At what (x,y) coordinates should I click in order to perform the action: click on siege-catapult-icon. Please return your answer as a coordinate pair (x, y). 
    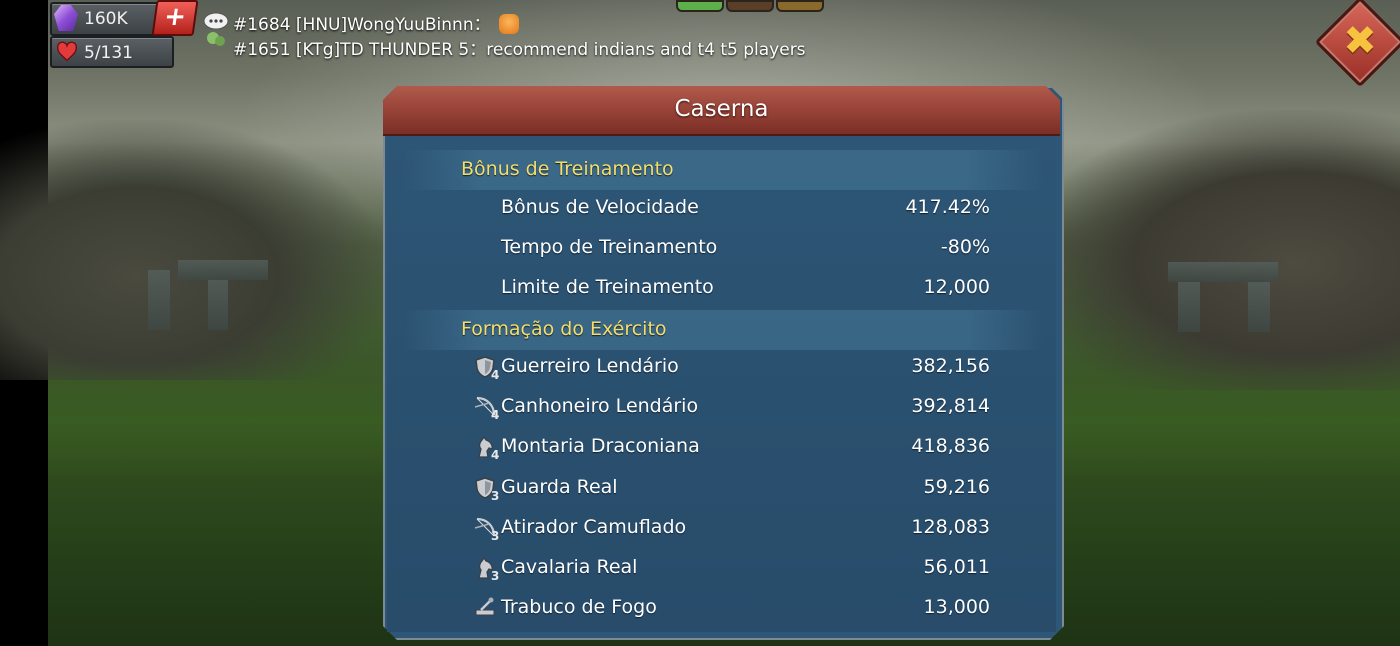
    Looking at the image, I should click on (485, 606).